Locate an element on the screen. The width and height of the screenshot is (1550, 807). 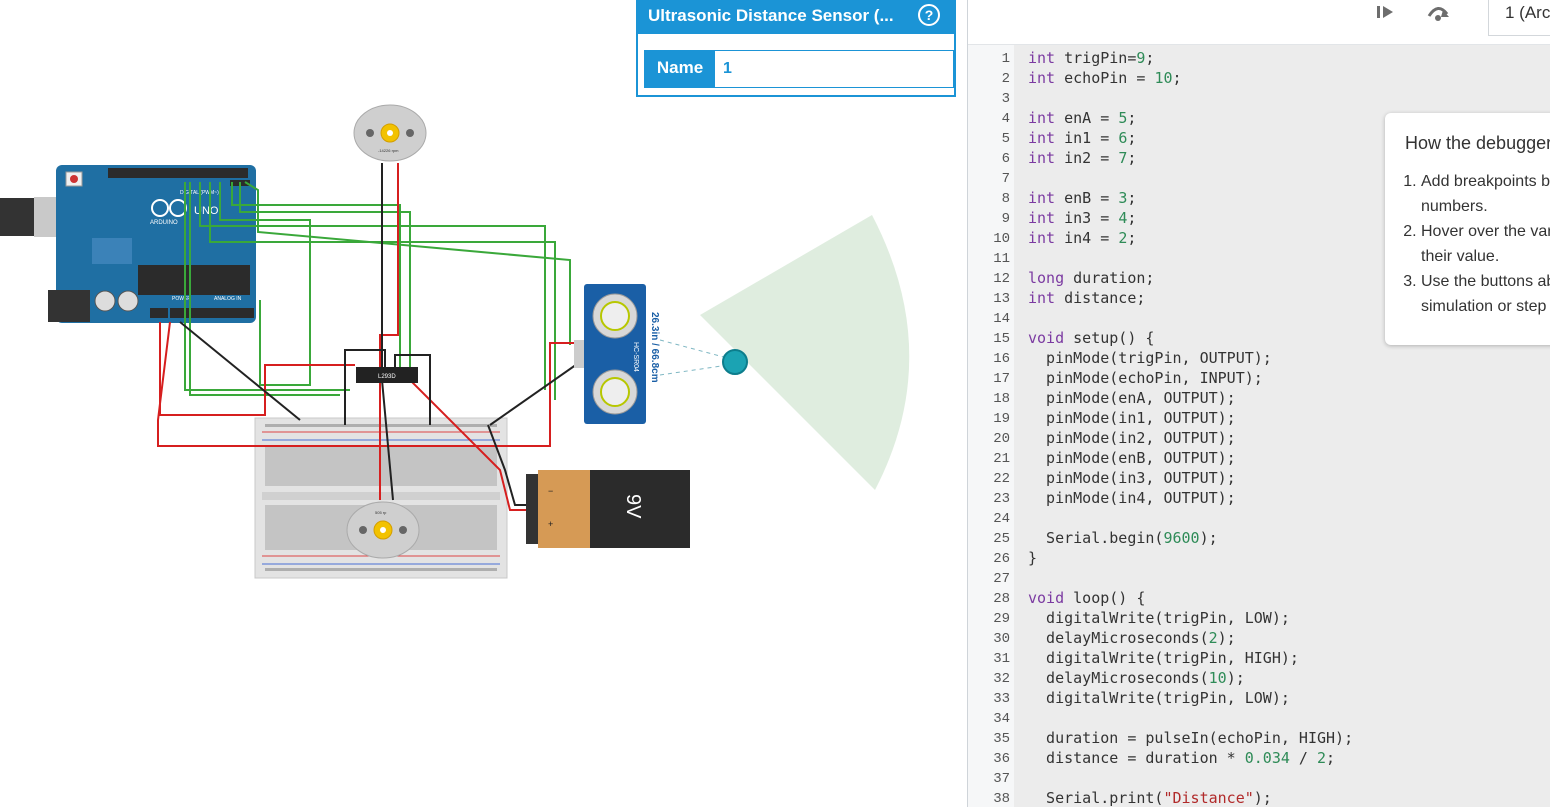
line-number: 37 is located at coordinates (1001, 779).